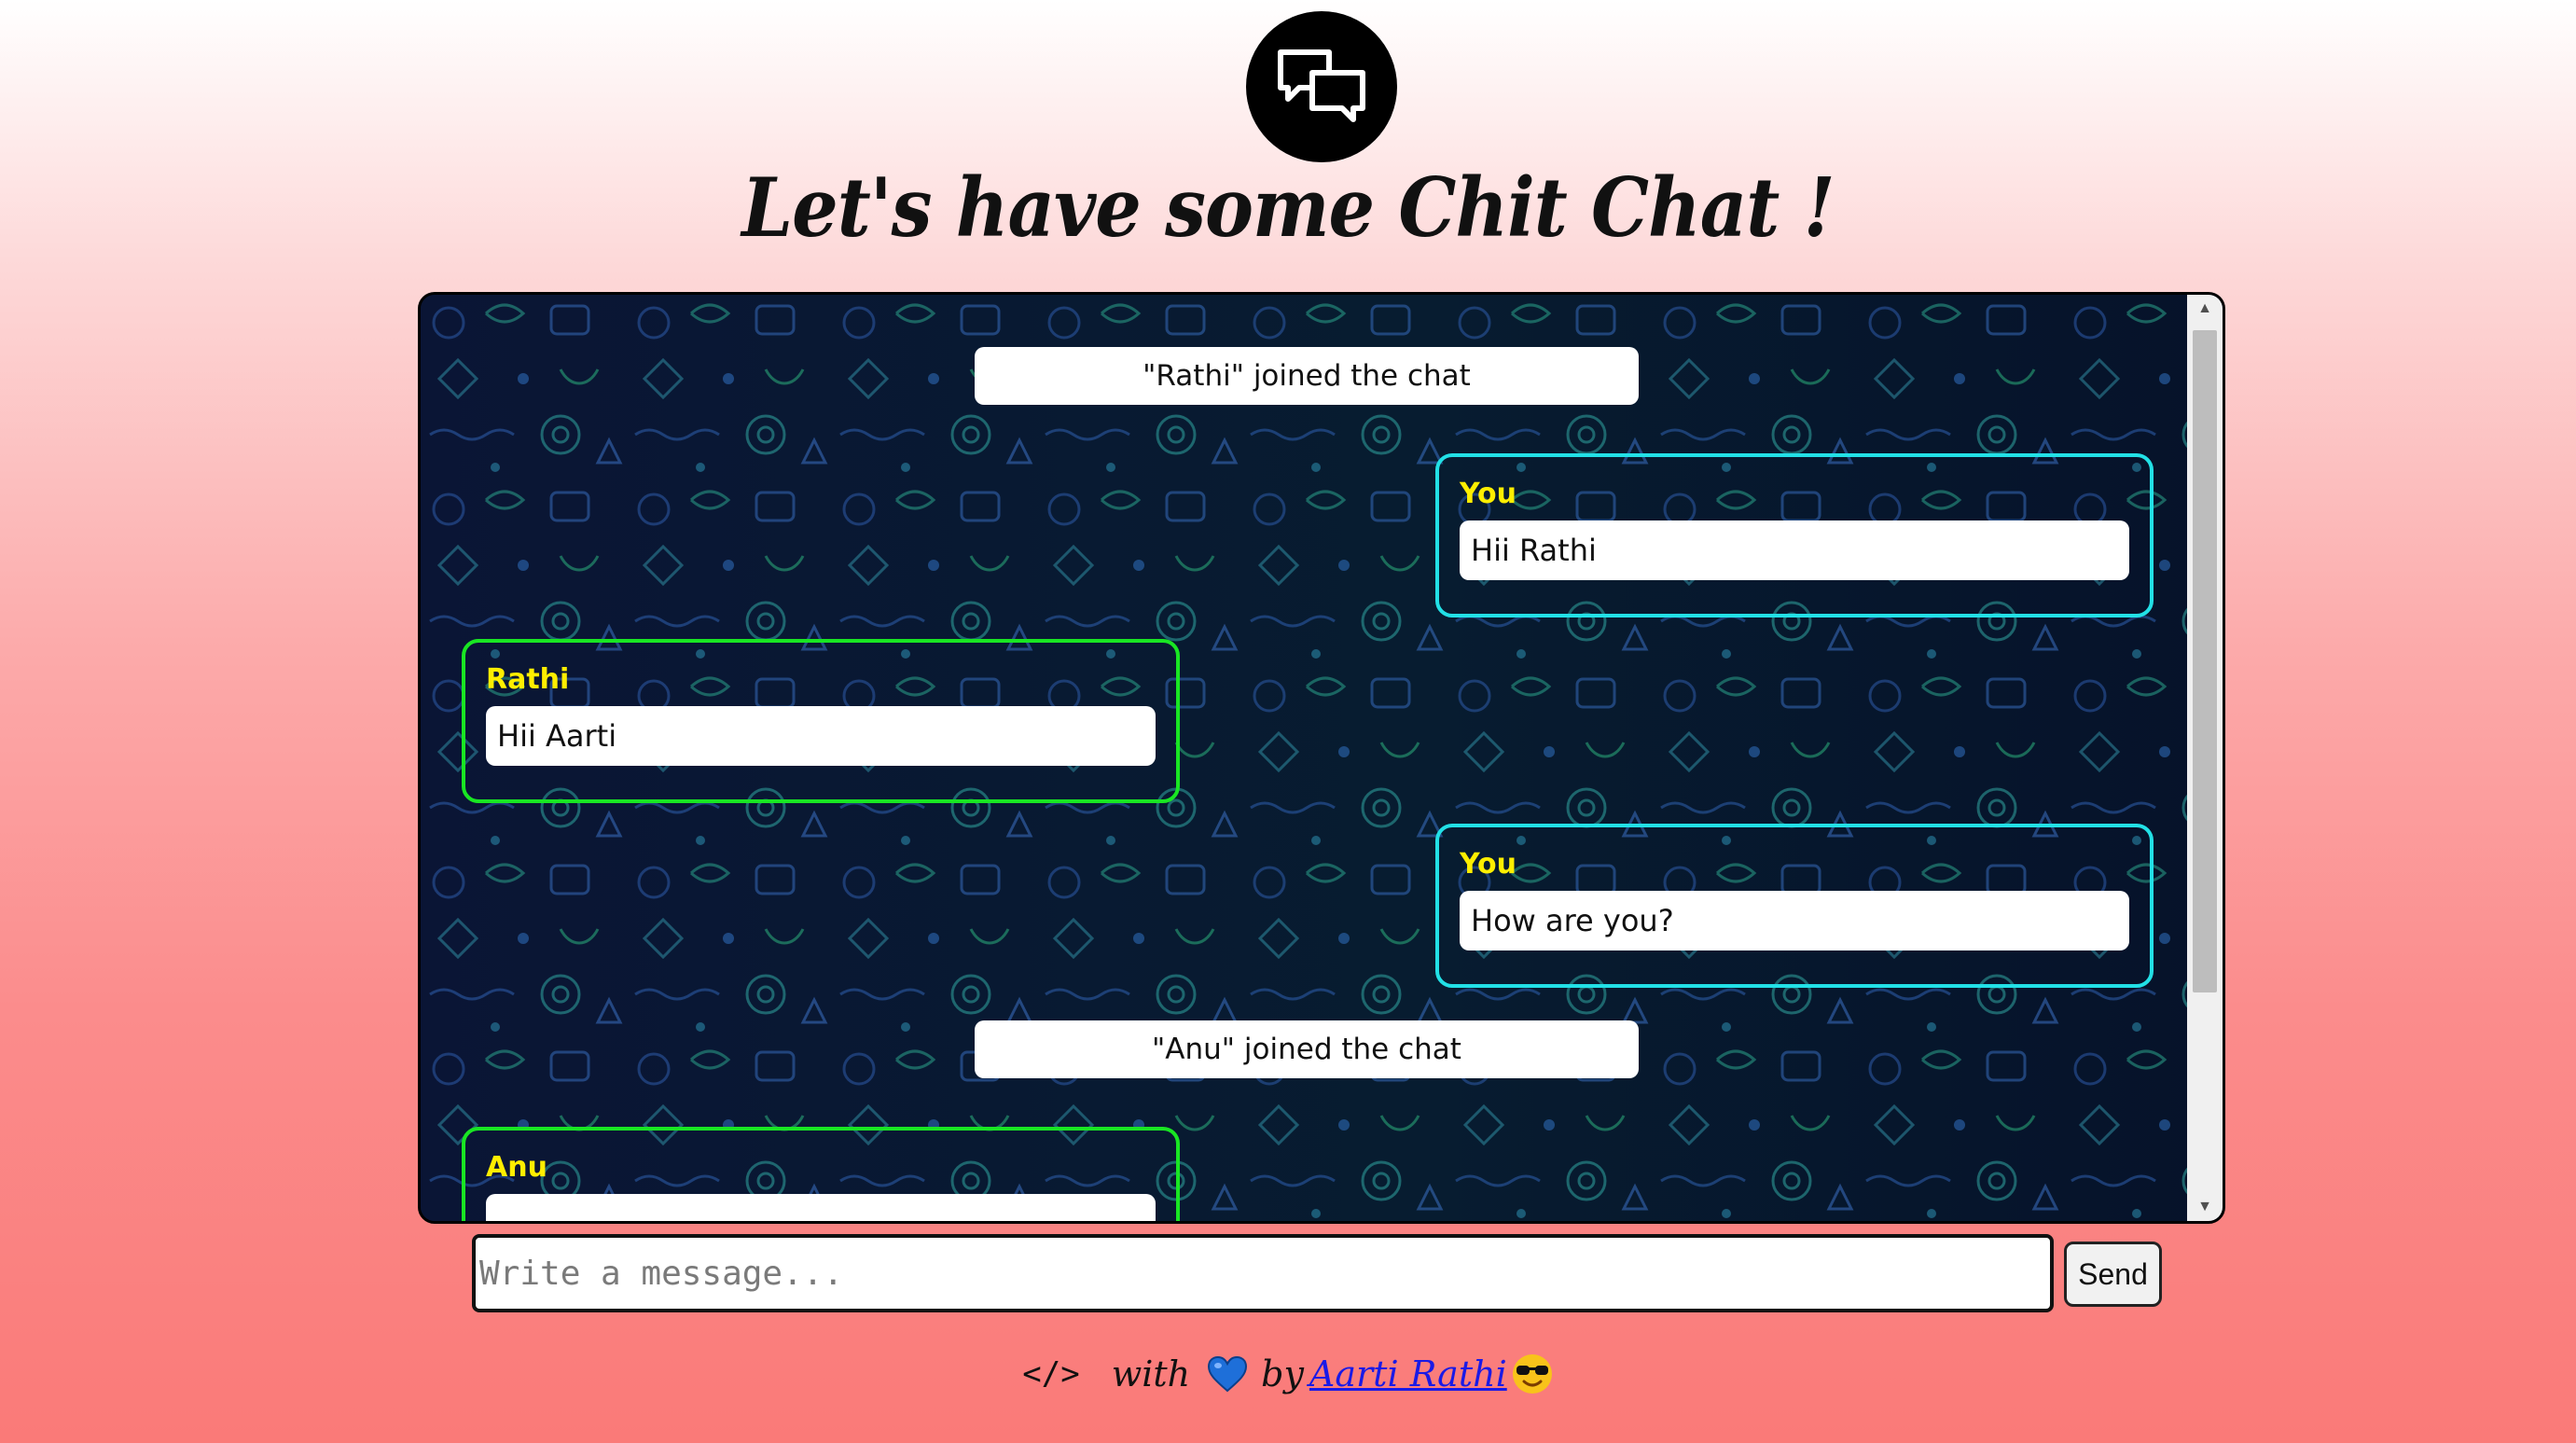  Describe the element at coordinates (1263, 1273) in the screenshot. I see `message-input` at that location.